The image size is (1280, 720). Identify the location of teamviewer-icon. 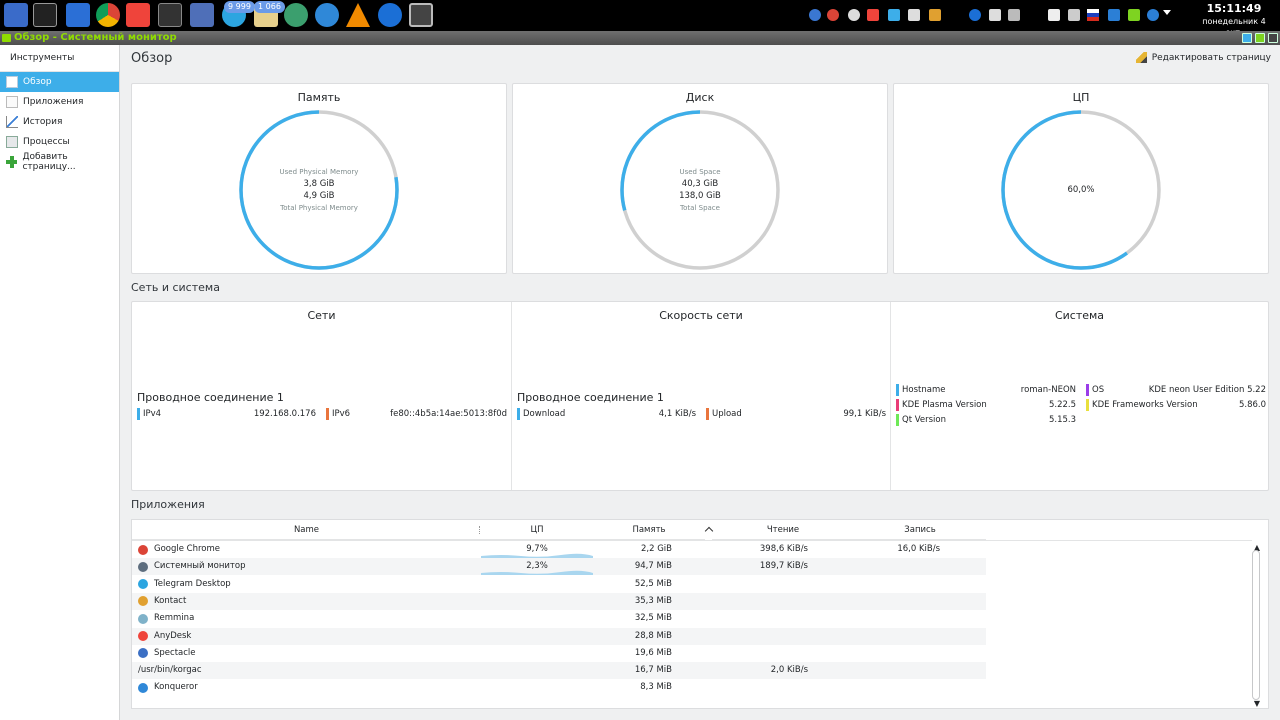
(390, 15).